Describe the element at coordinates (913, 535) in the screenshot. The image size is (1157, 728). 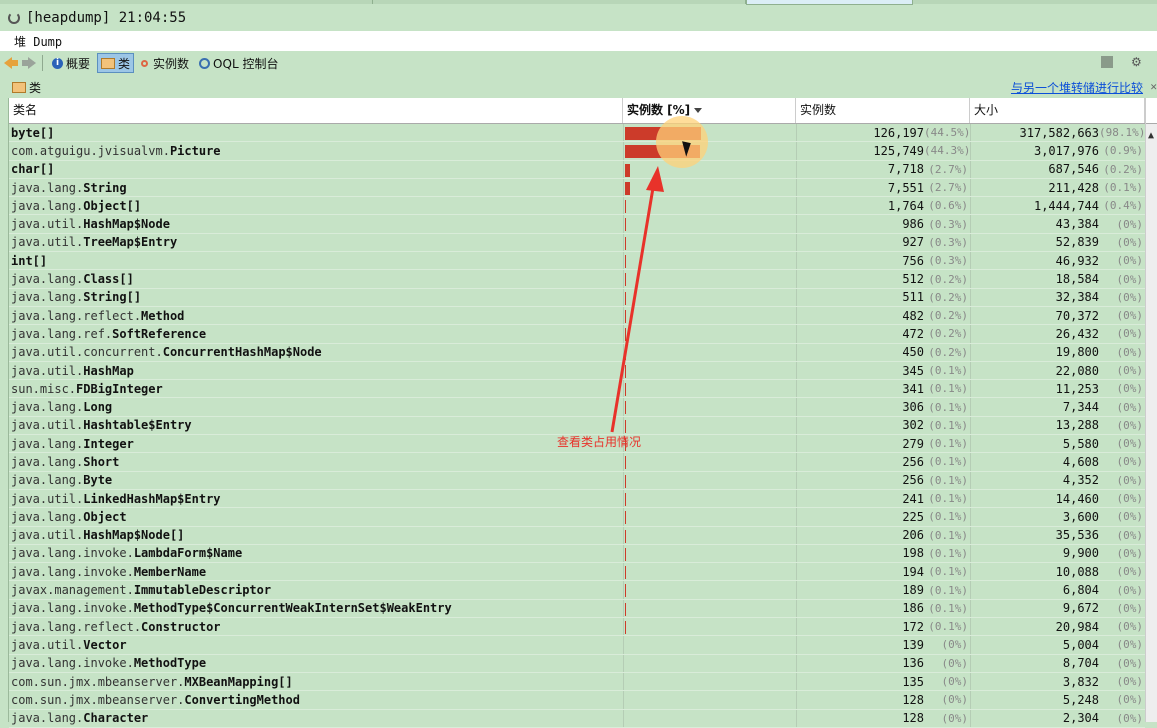
I see `instances-value: 206` at that location.